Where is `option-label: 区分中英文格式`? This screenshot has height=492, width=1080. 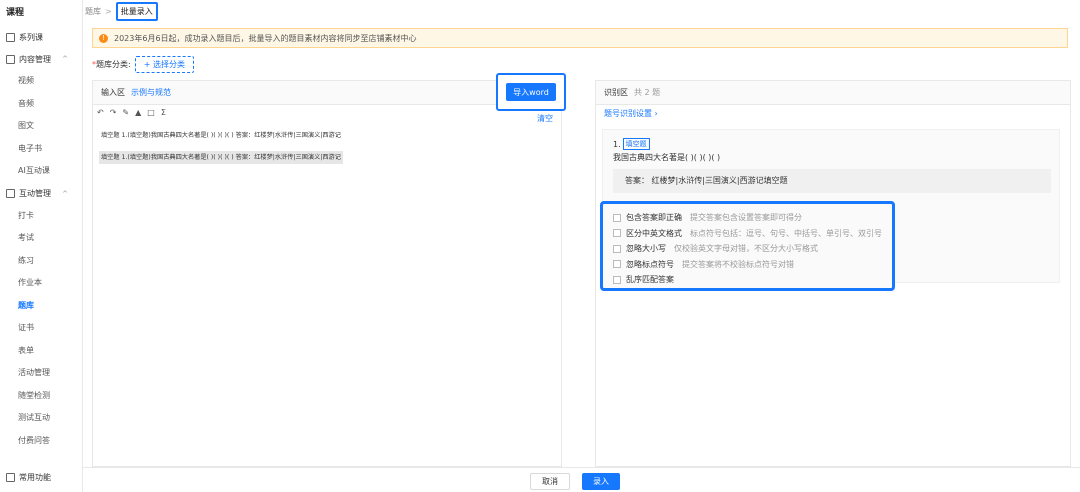 option-label: 区分中英文格式 is located at coordinates (654, 233).